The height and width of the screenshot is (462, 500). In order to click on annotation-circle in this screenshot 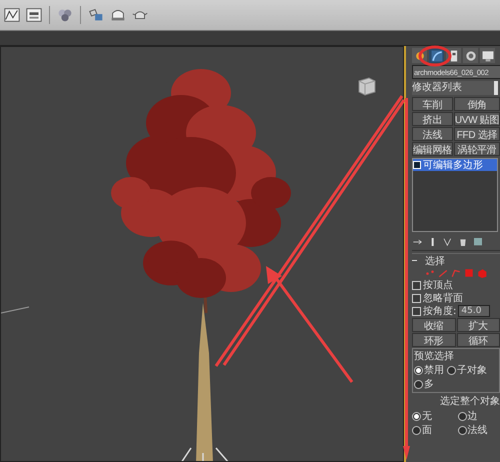, I will do `click(435, 56)`.